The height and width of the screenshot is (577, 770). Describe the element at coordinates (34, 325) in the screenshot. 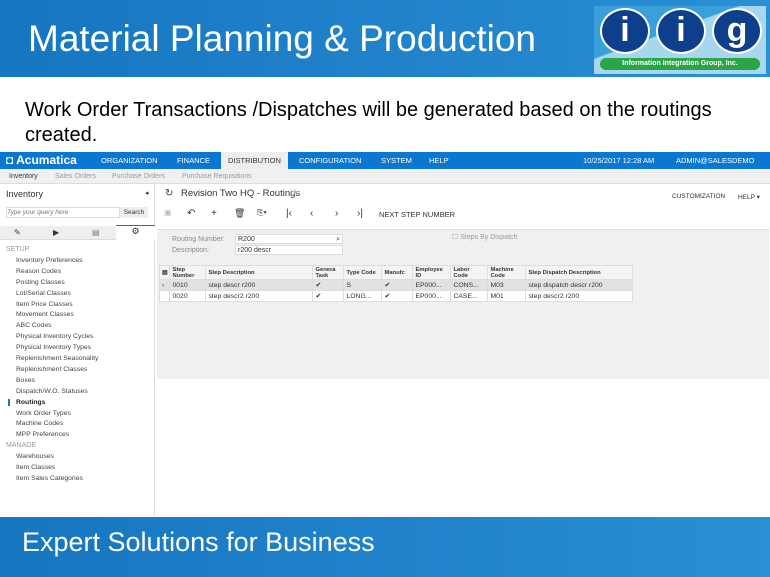

I see `tree-item: ABC Codes` at that location.